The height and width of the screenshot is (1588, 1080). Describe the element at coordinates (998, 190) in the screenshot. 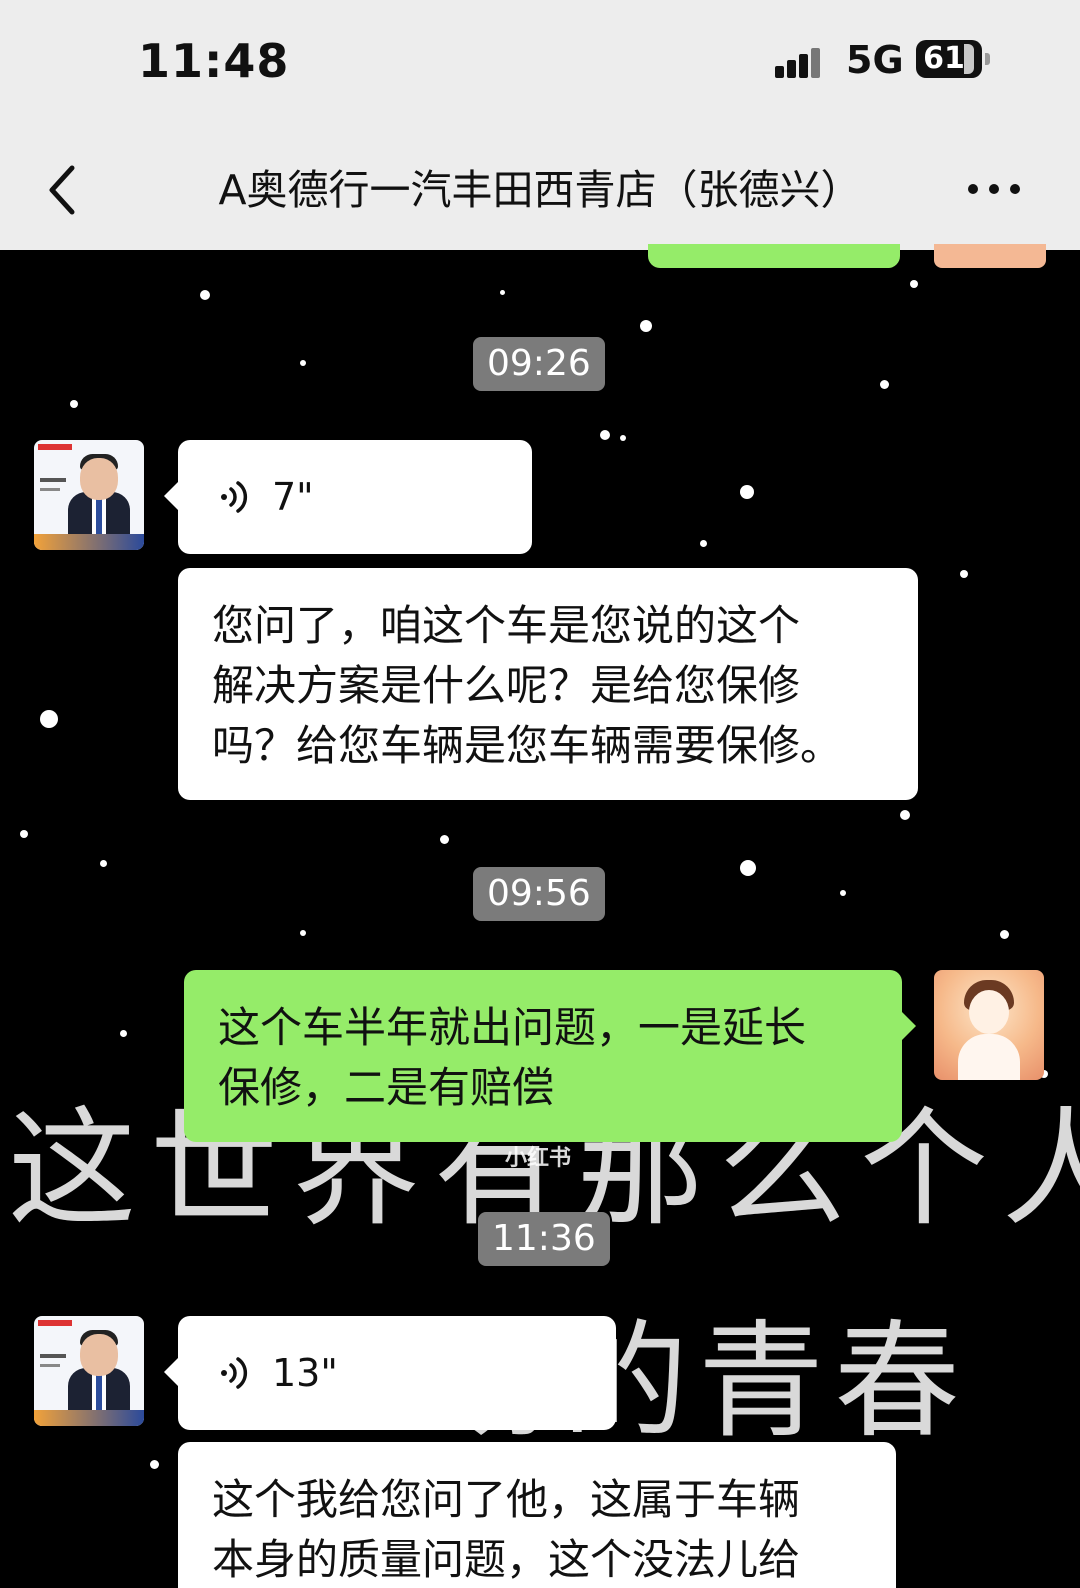

I see `more-options-button` at that location.